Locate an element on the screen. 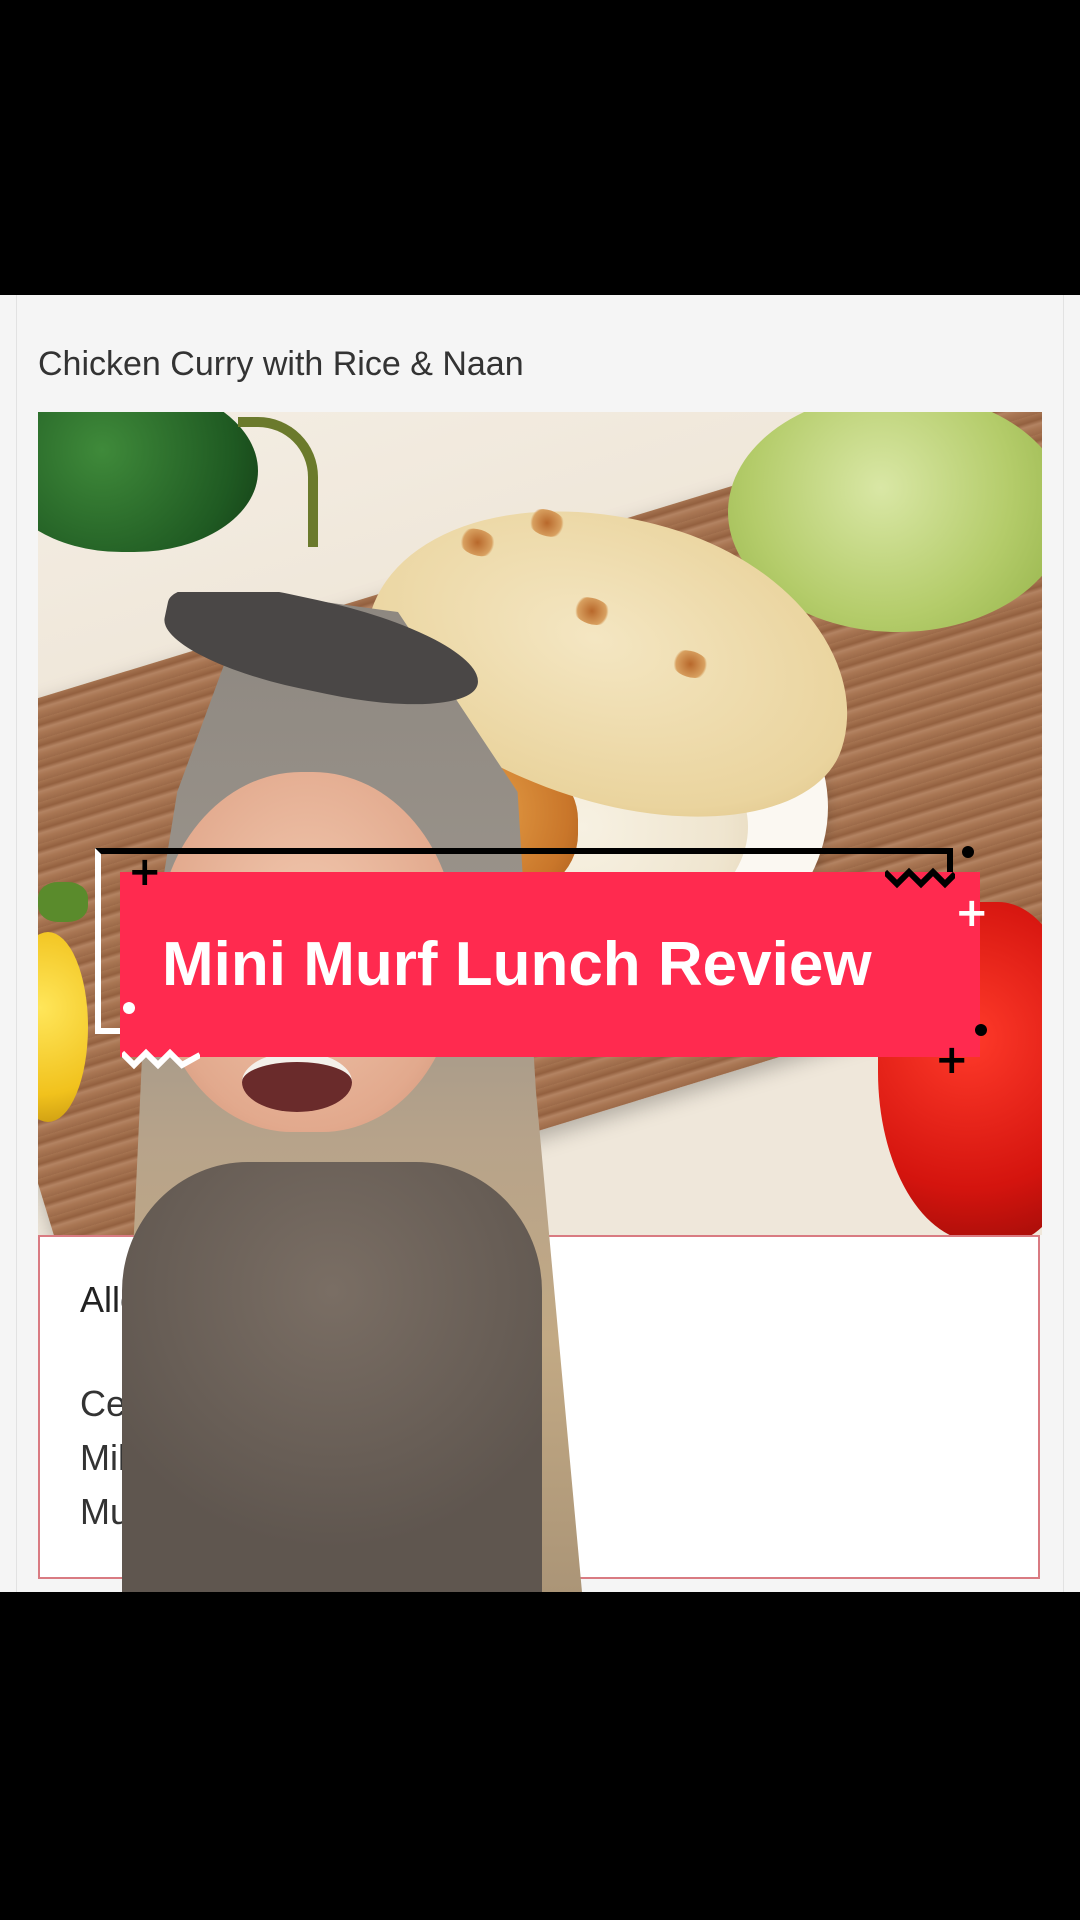 The height and width of the screenshot is (1920, 1080). pepper-stem is located at coordinates (278, 482).